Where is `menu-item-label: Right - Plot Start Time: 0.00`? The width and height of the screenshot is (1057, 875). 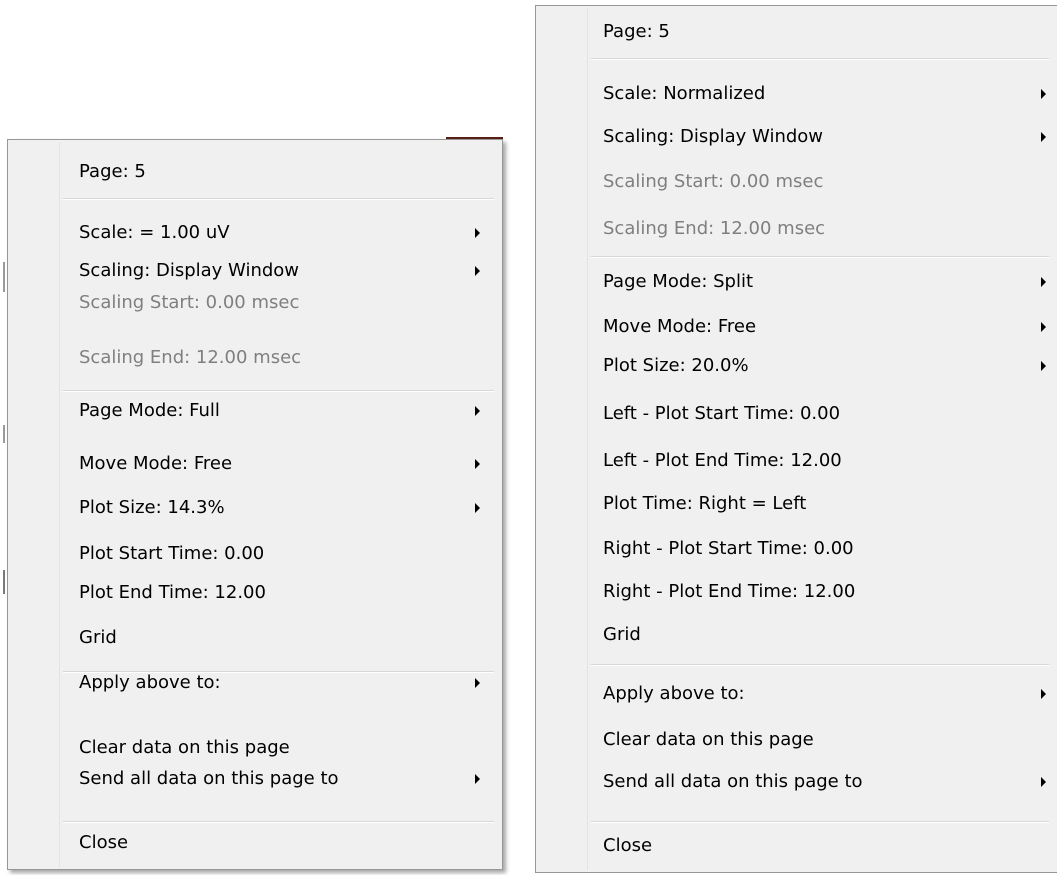 menu-item-label: Right - Plot Start Time: 0.00 is located at coordinates (728, 548).